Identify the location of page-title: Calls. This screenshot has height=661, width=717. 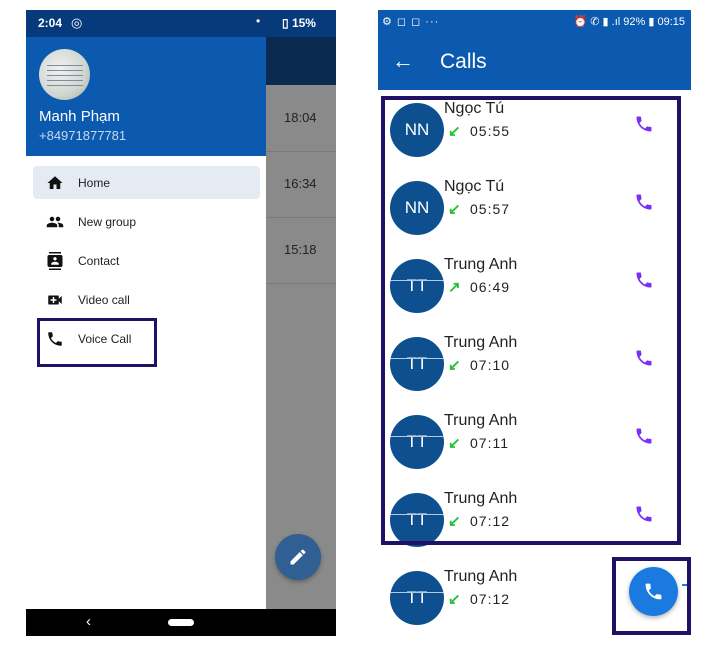
(463, 61).